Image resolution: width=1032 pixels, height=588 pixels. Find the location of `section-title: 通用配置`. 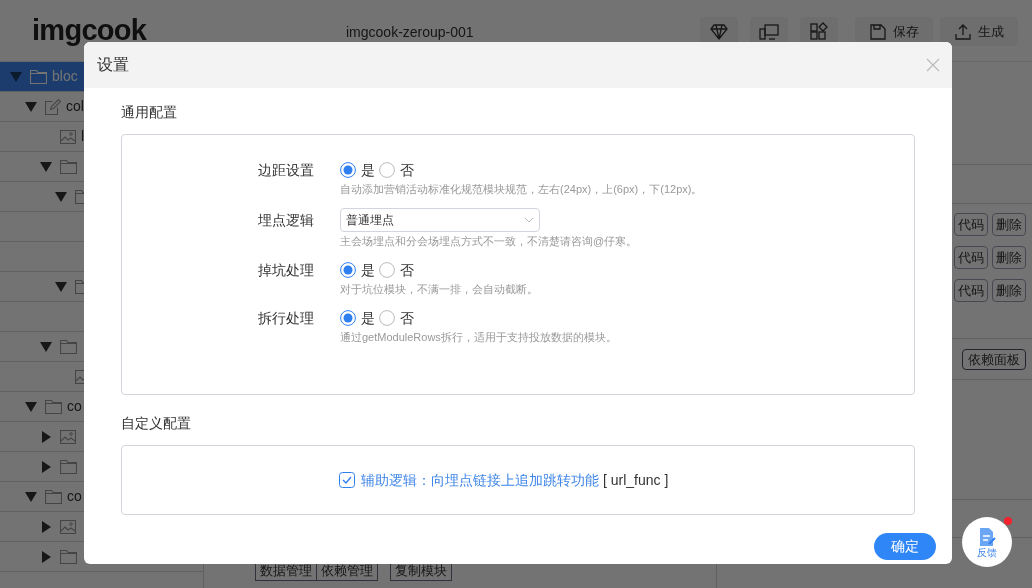

section-title: 通用配置 is located at coordinates (149, 112).